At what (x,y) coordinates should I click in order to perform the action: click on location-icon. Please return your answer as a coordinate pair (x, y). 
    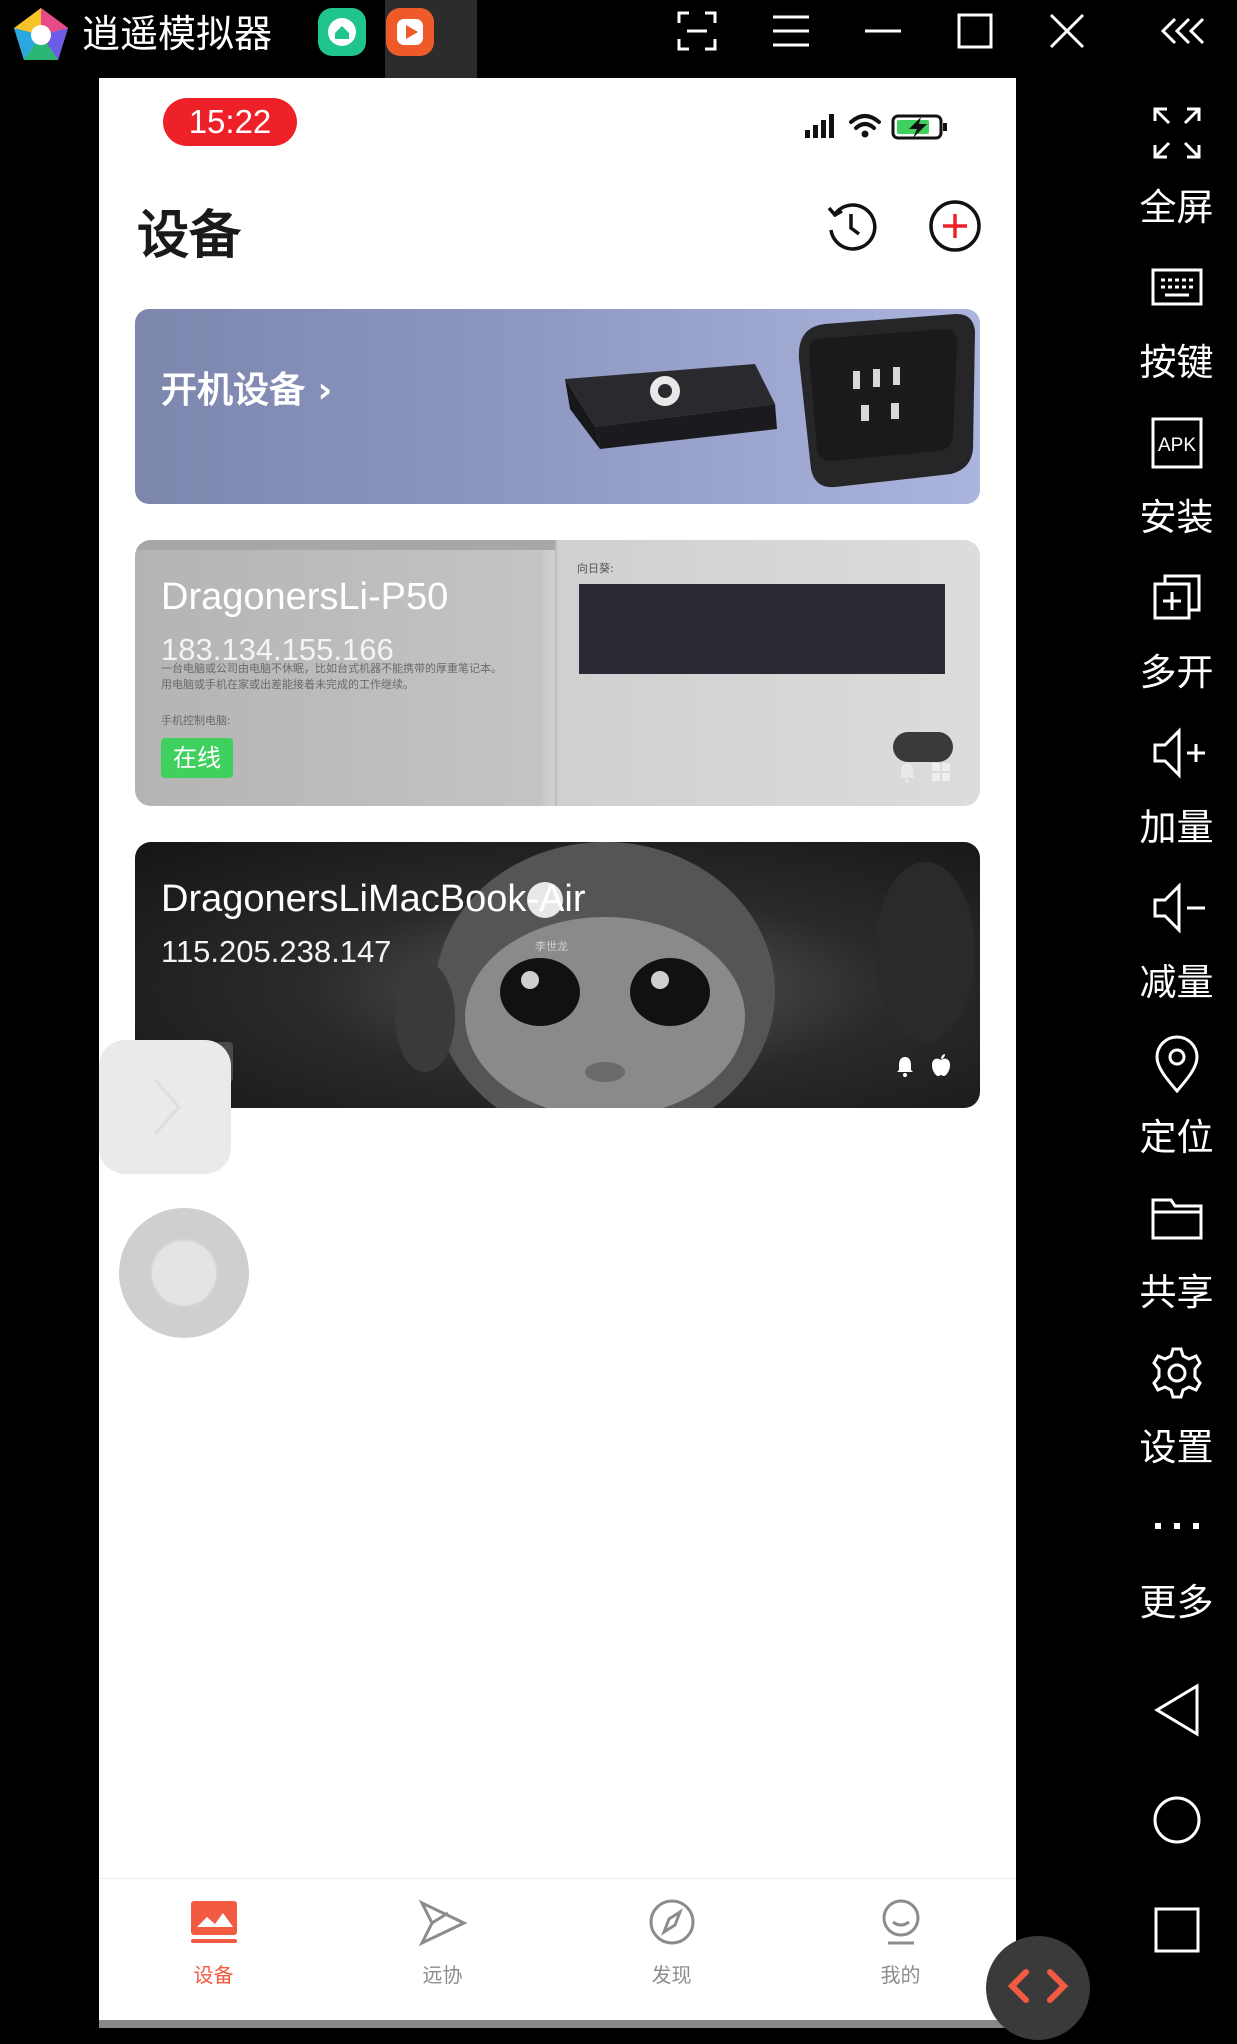
    Looking at the image, I should click on (1177, 1064).